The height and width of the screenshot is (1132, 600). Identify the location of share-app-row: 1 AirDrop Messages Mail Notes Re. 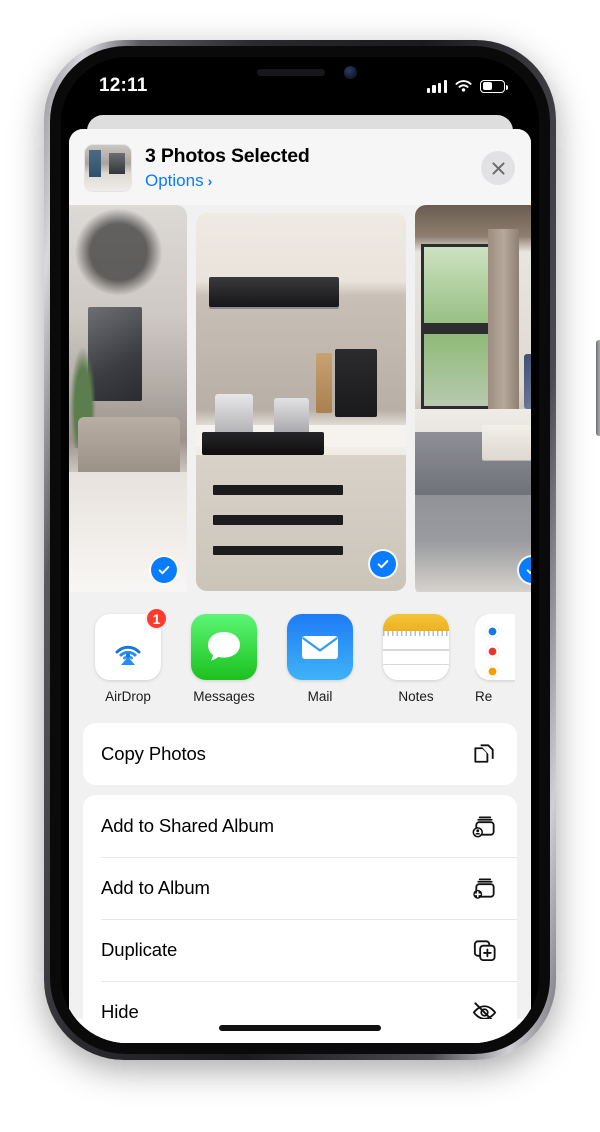
(300, 654).